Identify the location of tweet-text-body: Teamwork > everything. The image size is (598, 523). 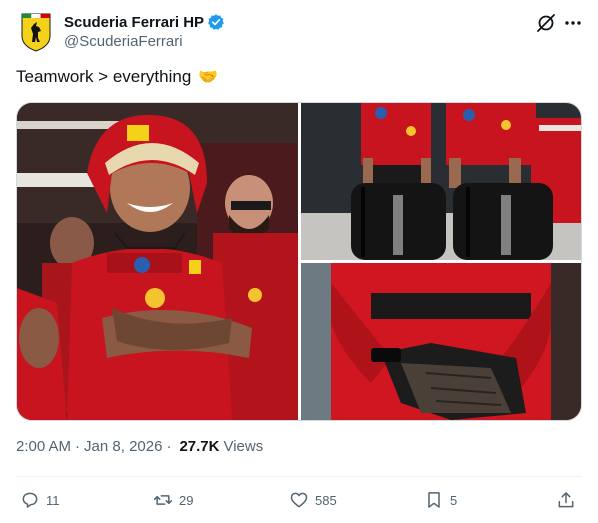
(104, 76).